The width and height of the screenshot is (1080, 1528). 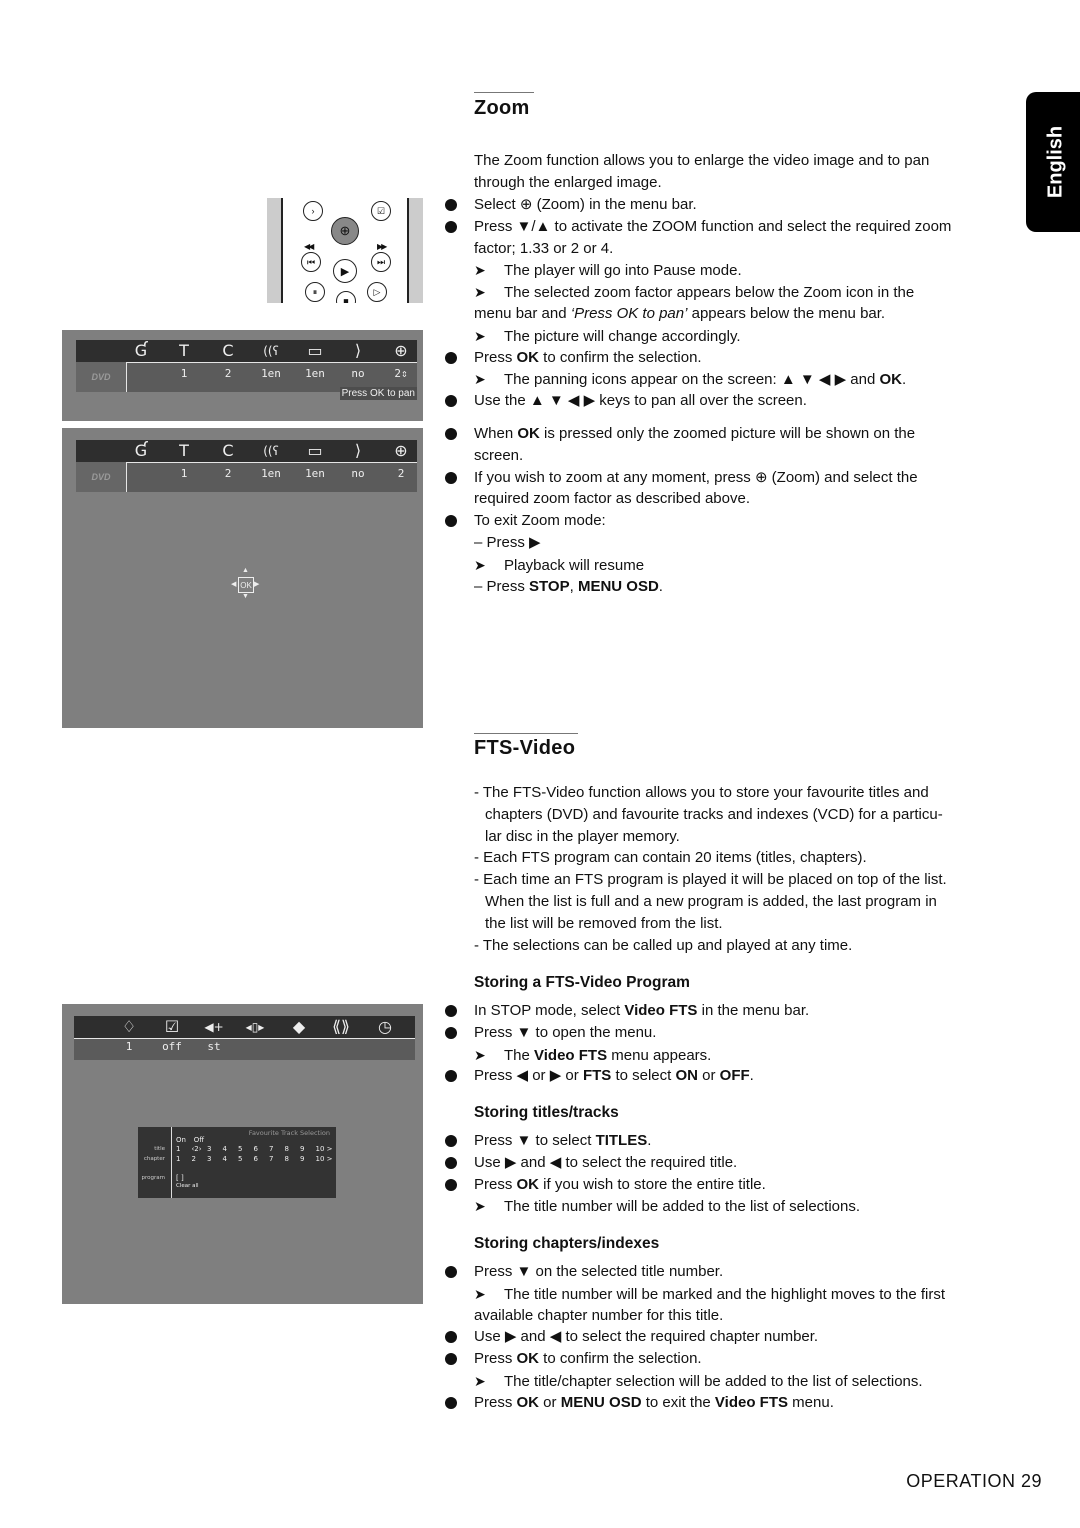 What do you see at coordinates (184, 1149) in the screenshot?
I see `title-cell: 1` at bounding box center [184, 1149].